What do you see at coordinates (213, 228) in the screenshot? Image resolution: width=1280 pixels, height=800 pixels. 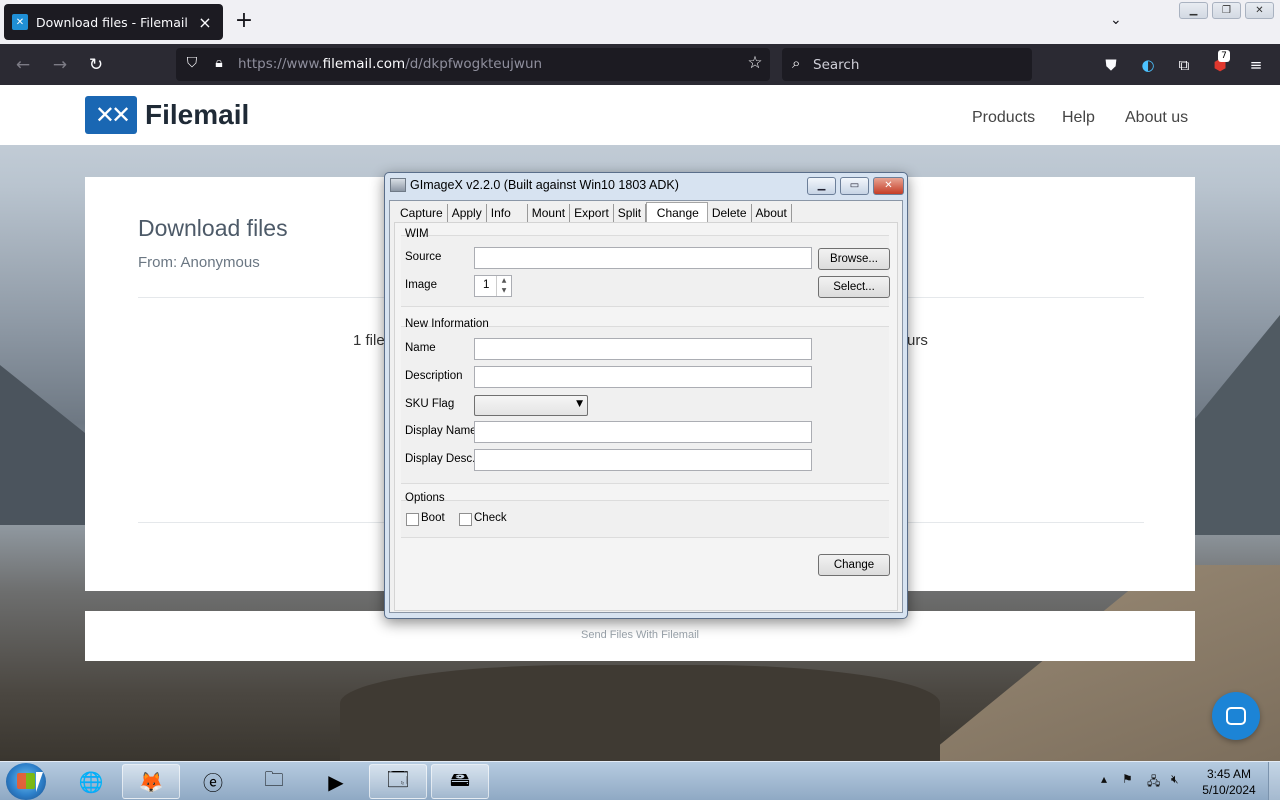 I see `page-title: Download files` at bounding box center [213, 228].